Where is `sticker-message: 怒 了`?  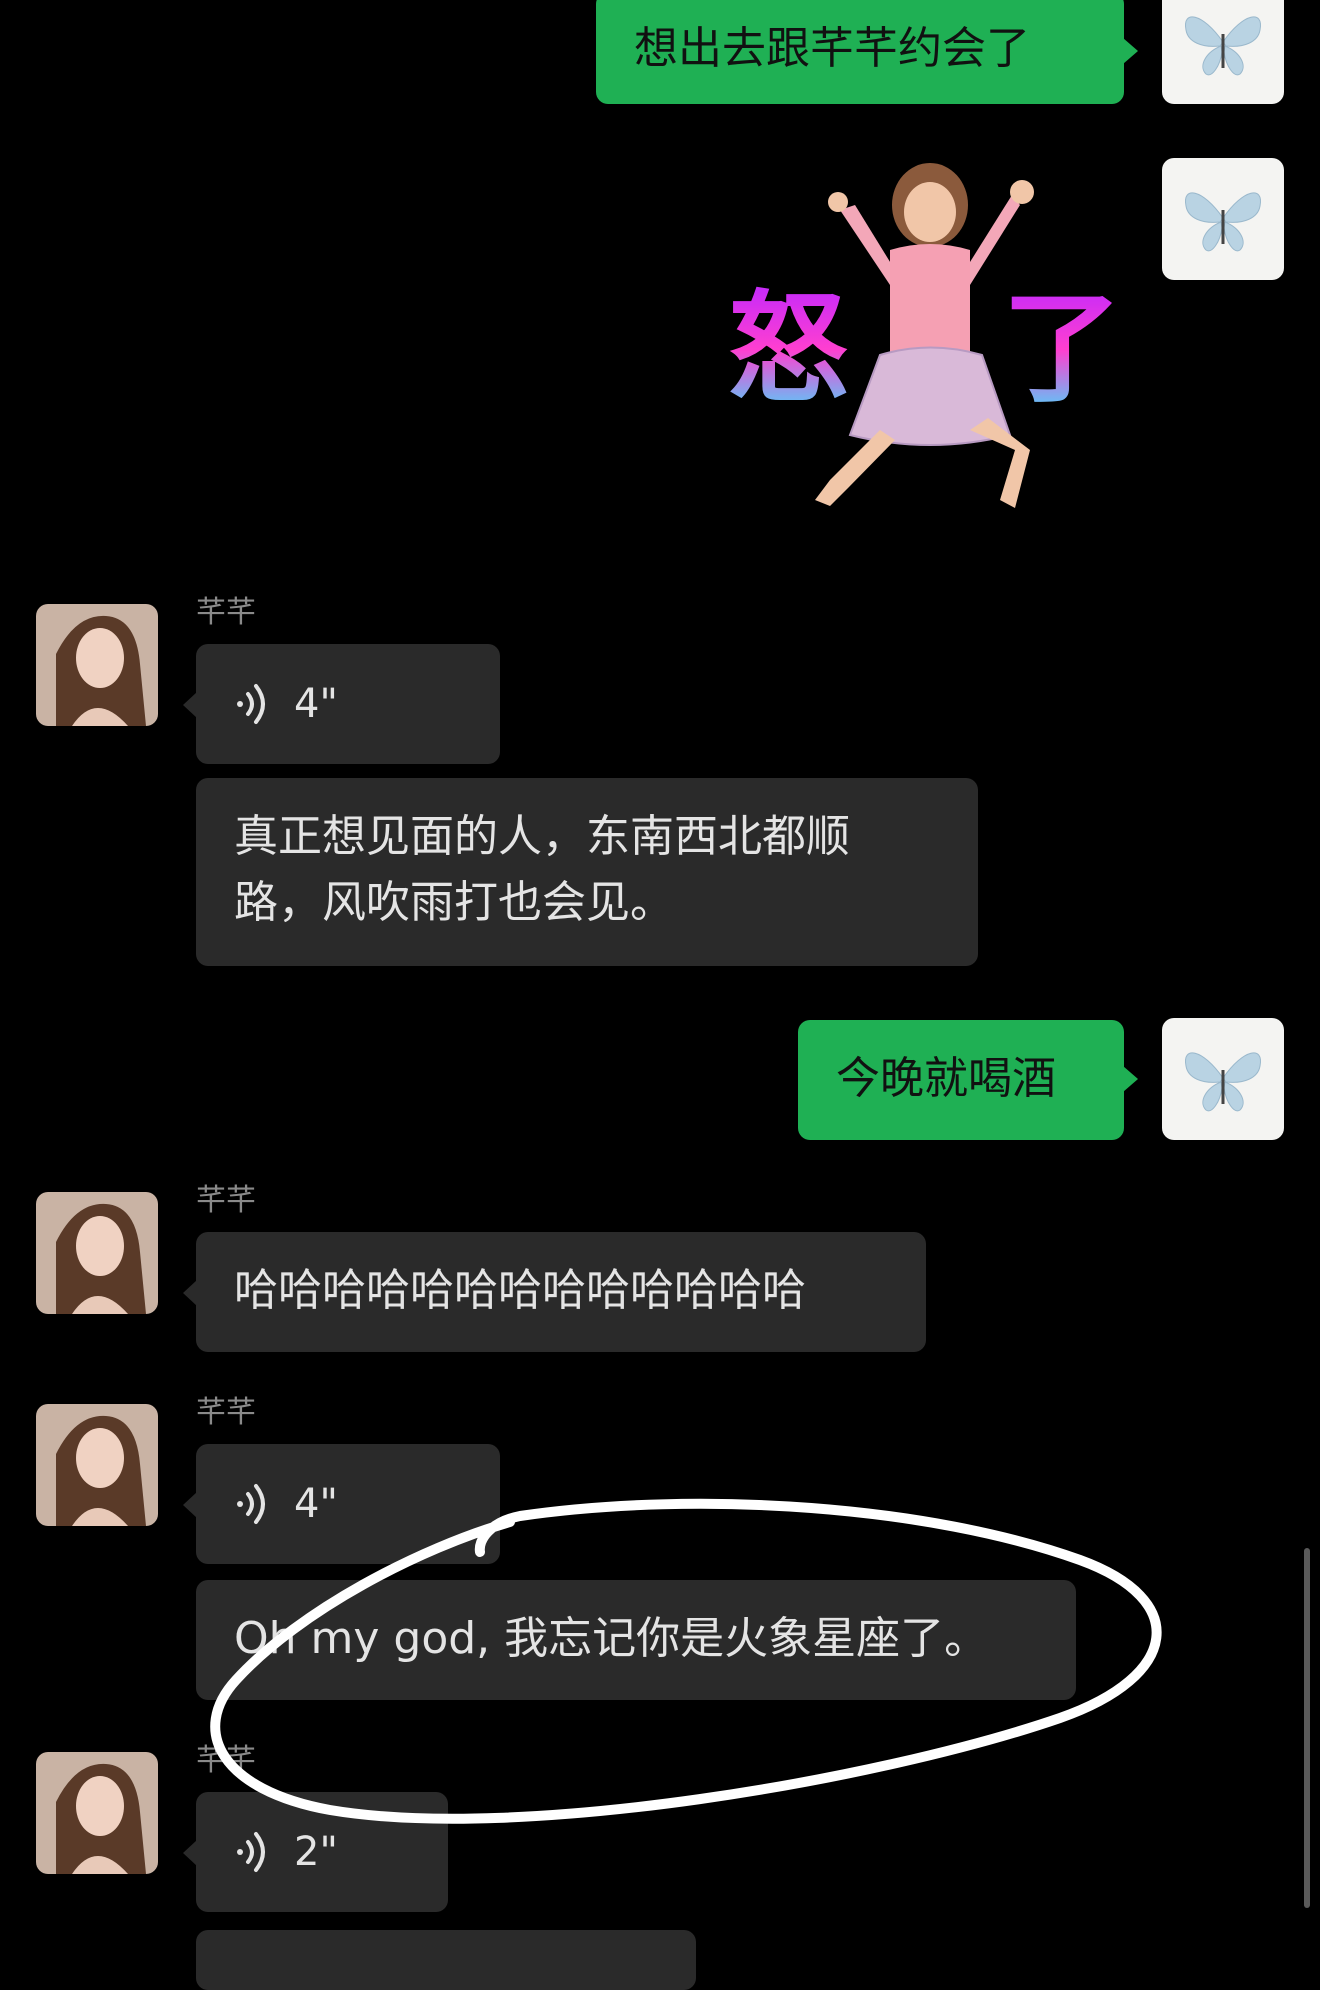 sticker-message: 怒 了 is located at coordinates (930, 350).